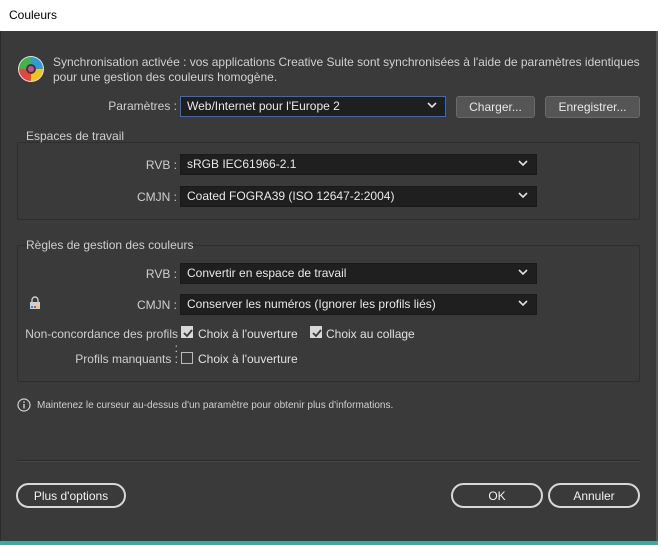  What do you see at coordinates (497, 495) in the screenshot?
I see `ok-button: OK` at bounding box center [497, 495].